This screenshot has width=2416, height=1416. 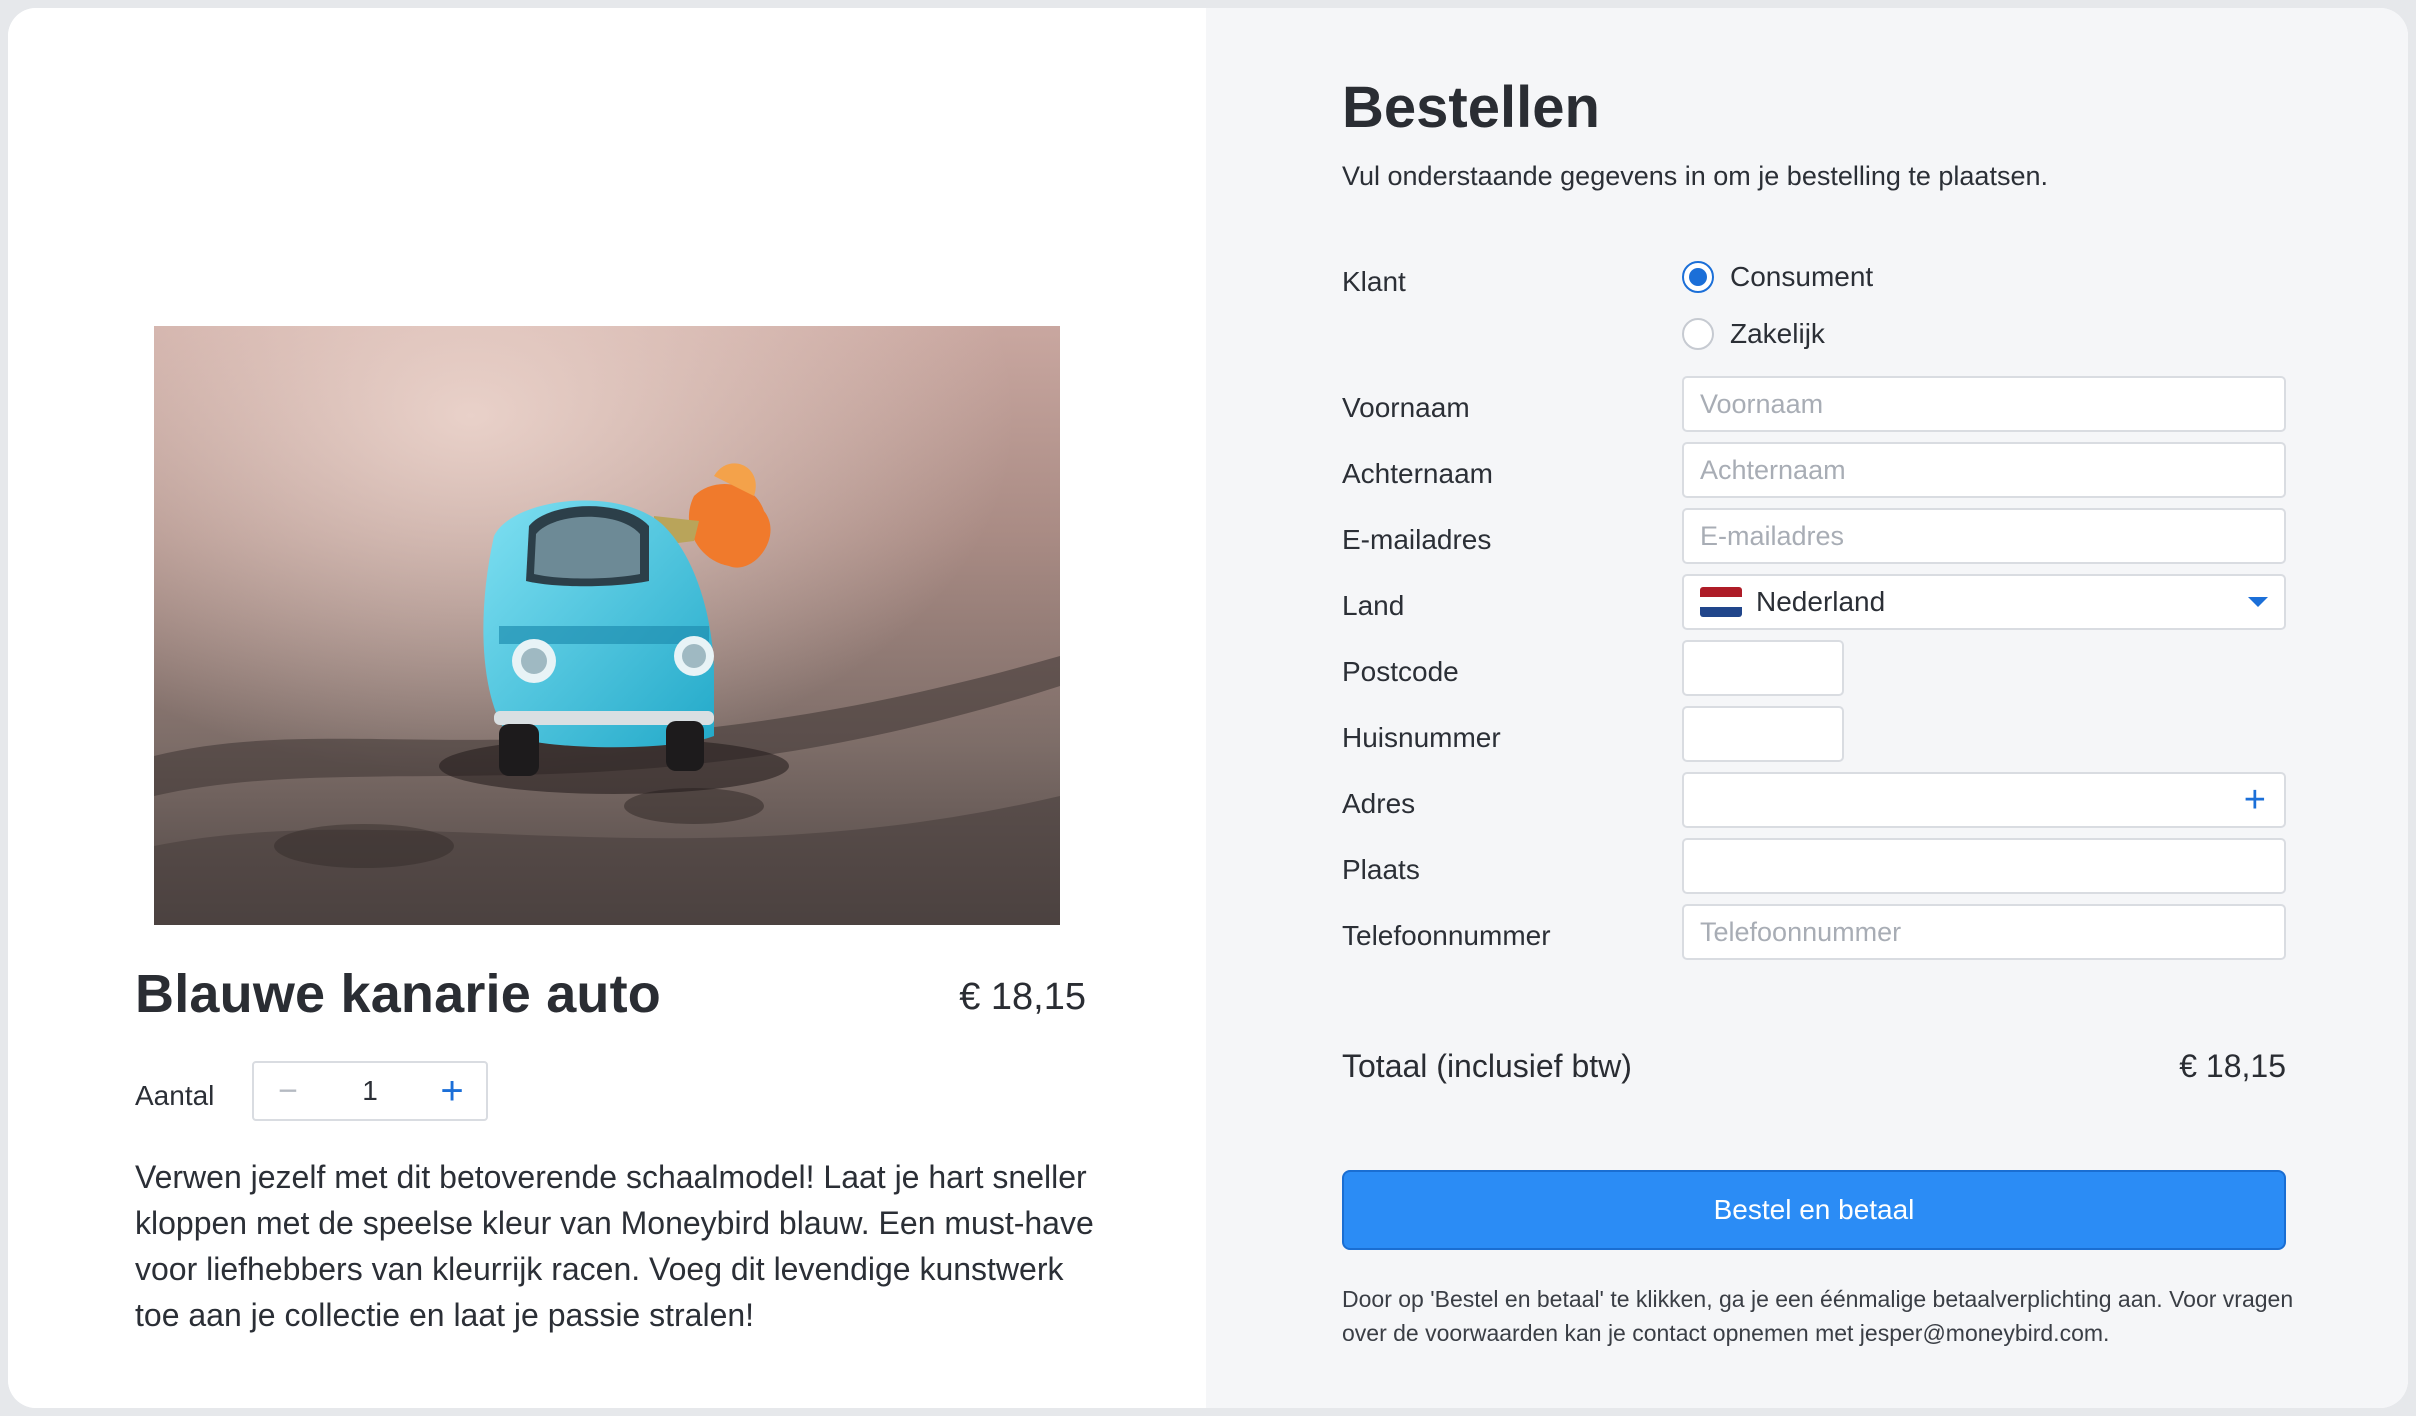 I want to click on last-name-label: Achternaam, so click(x=1417, y=473).